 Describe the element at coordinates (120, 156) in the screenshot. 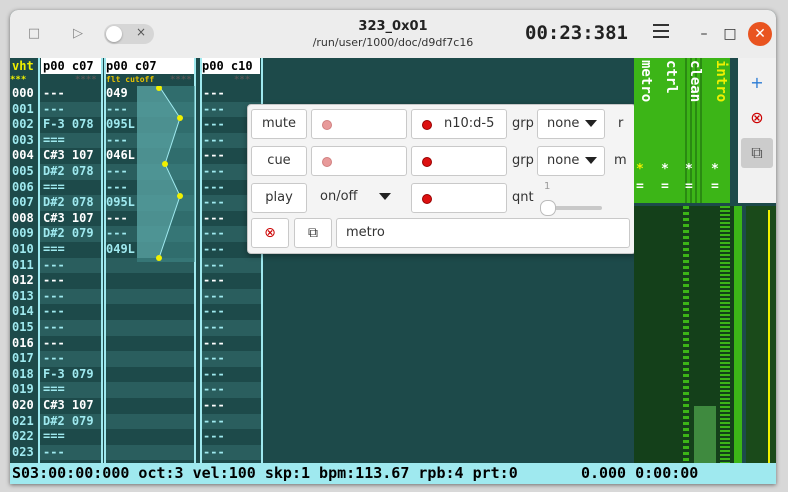

I see `pattern-cell: 046L` at that location.